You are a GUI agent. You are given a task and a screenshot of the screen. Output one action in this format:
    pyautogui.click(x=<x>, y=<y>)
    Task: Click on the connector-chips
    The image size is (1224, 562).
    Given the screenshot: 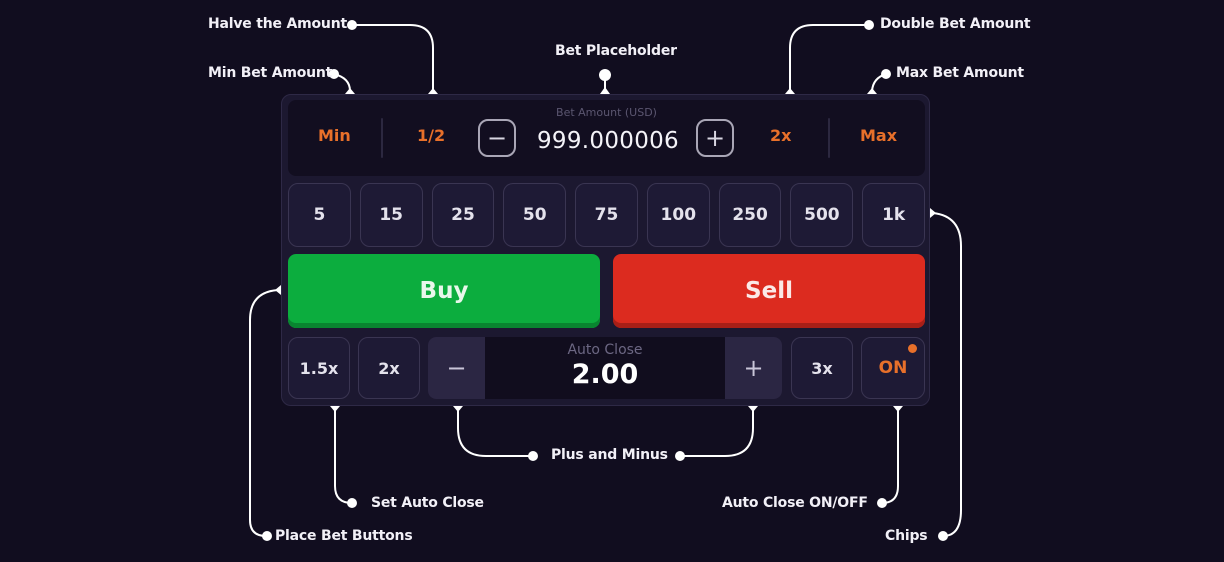 What is the action you would take?
    pyautogui.click(x=947, y=374)
    